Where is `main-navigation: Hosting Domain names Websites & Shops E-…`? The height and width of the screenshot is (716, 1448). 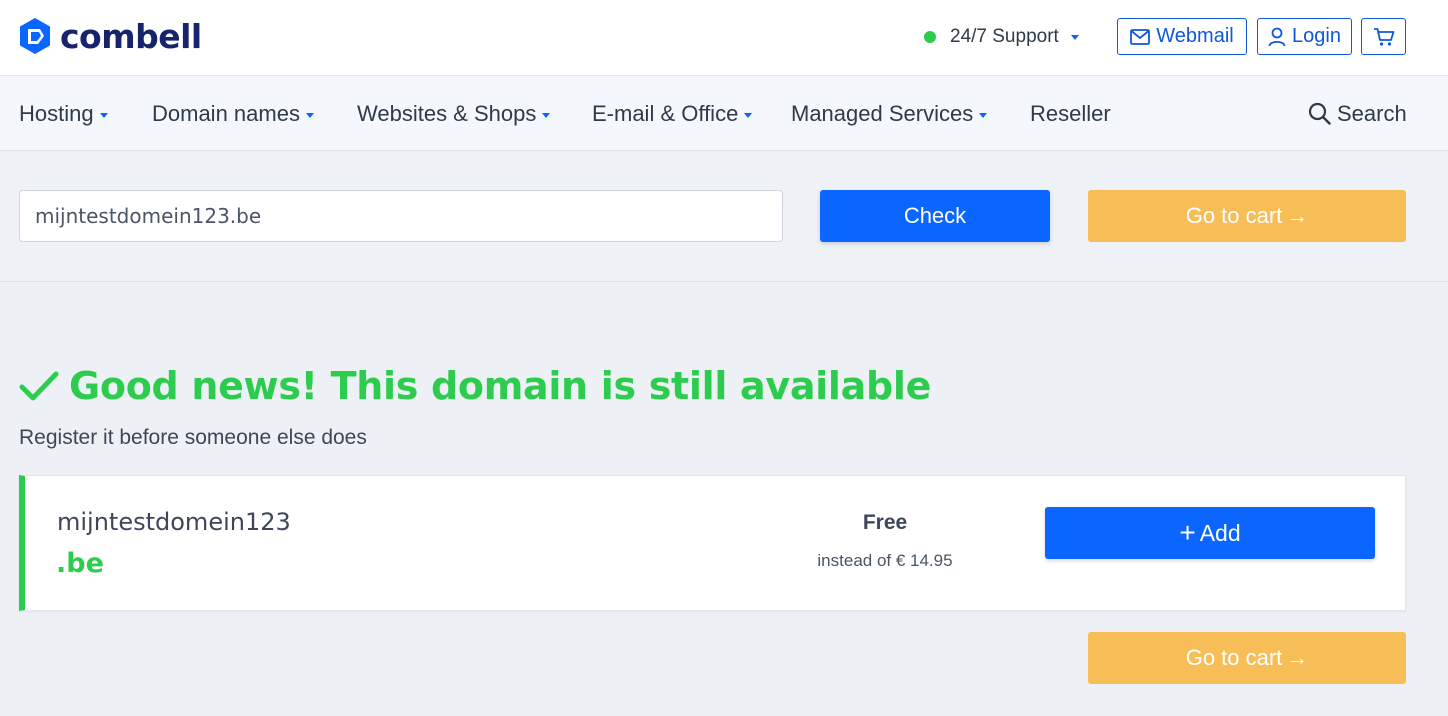 main-navigation: Hosting Domain names Websites & Shops E-… is located at coordinates (724, 112).